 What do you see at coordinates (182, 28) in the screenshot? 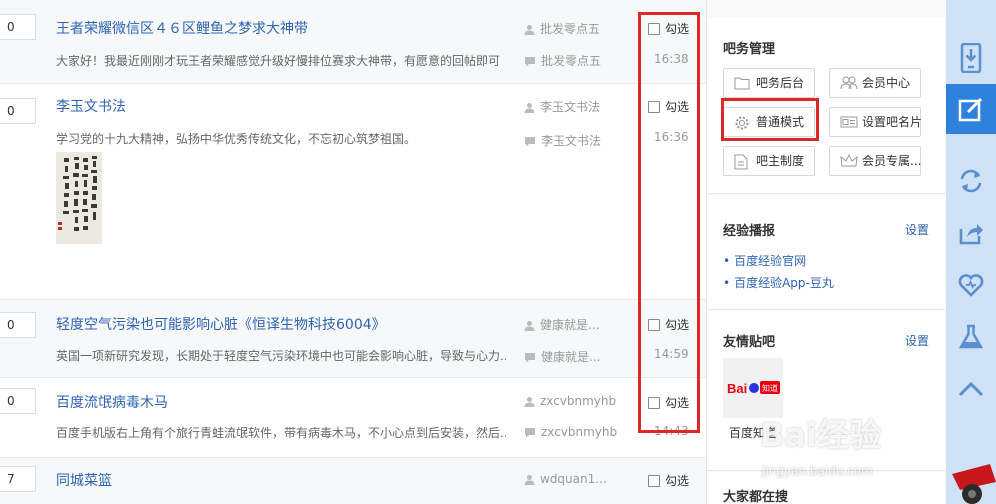
I see `thread-title: 王者荣耀微信区４６区鲤鱼之梦求大神带` at bounding box center [182, 28].